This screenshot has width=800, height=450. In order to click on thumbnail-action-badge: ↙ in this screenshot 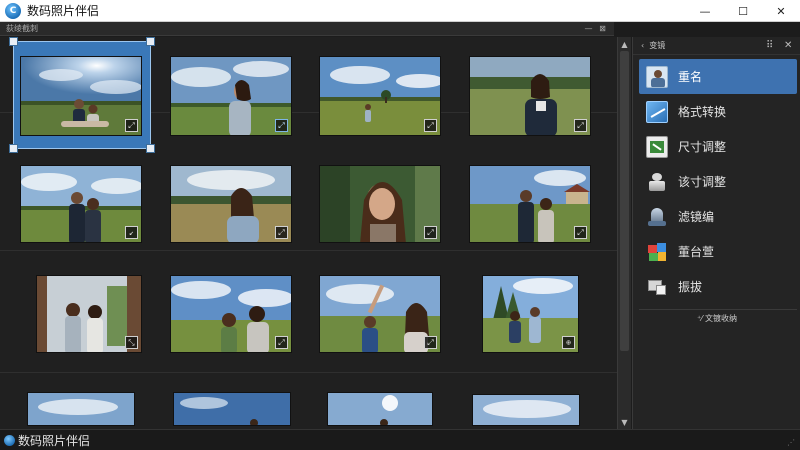, I will do `click(131, 232)`.